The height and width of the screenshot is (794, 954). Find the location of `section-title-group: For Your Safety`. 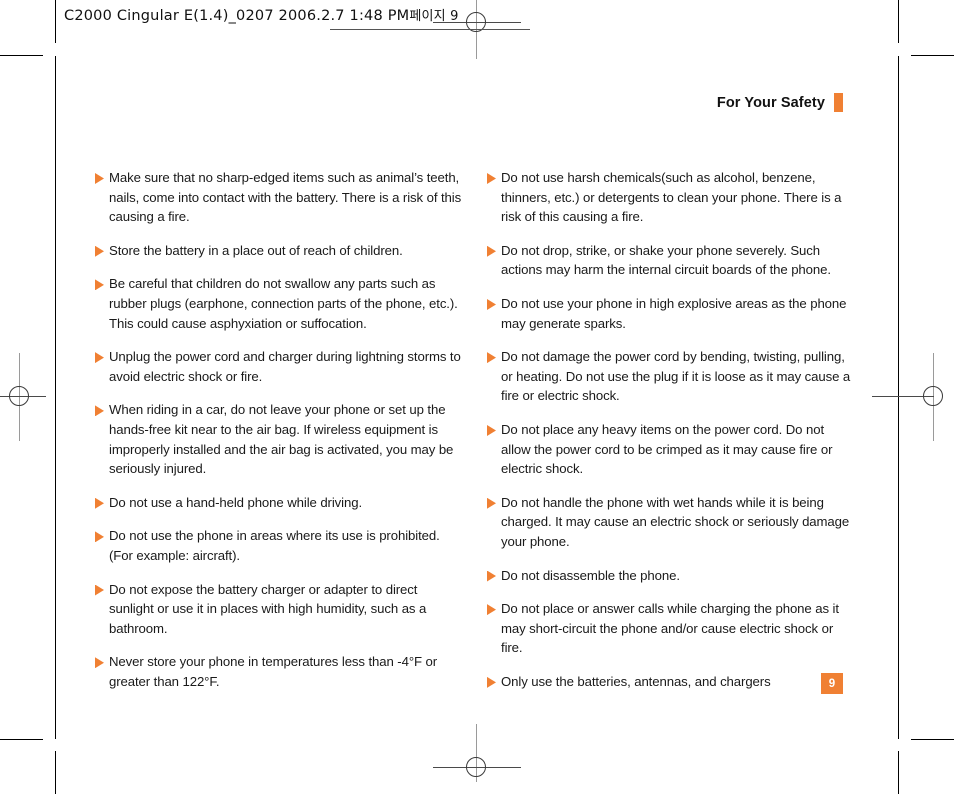

section-title-group: For Your Safety is located at coordinates (780, 102).